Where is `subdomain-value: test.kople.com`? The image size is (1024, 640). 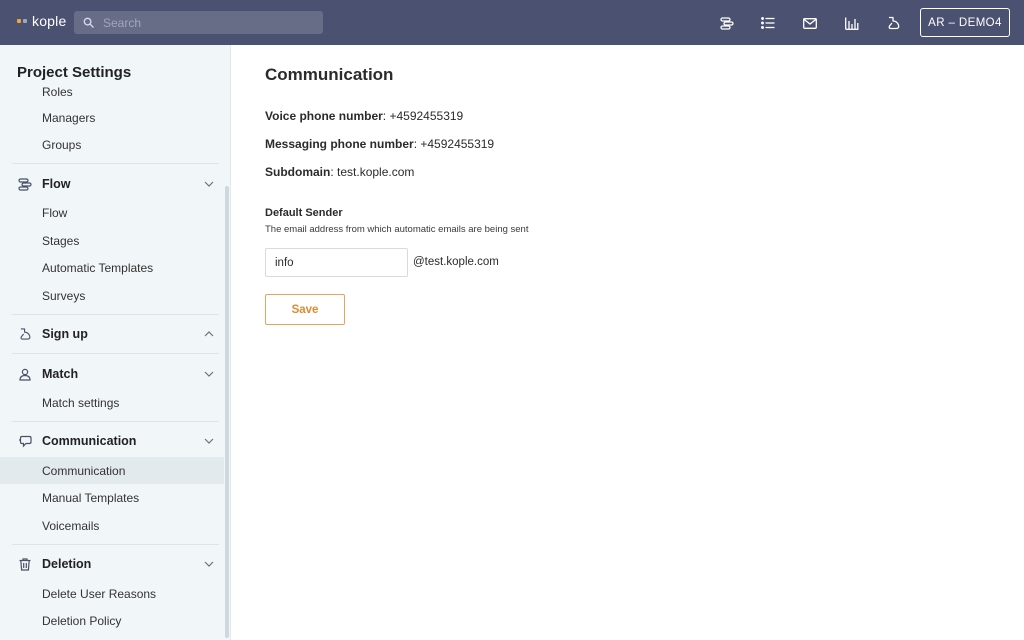
subdomain-value: test.kople.com is located at coordinates (376, 172).